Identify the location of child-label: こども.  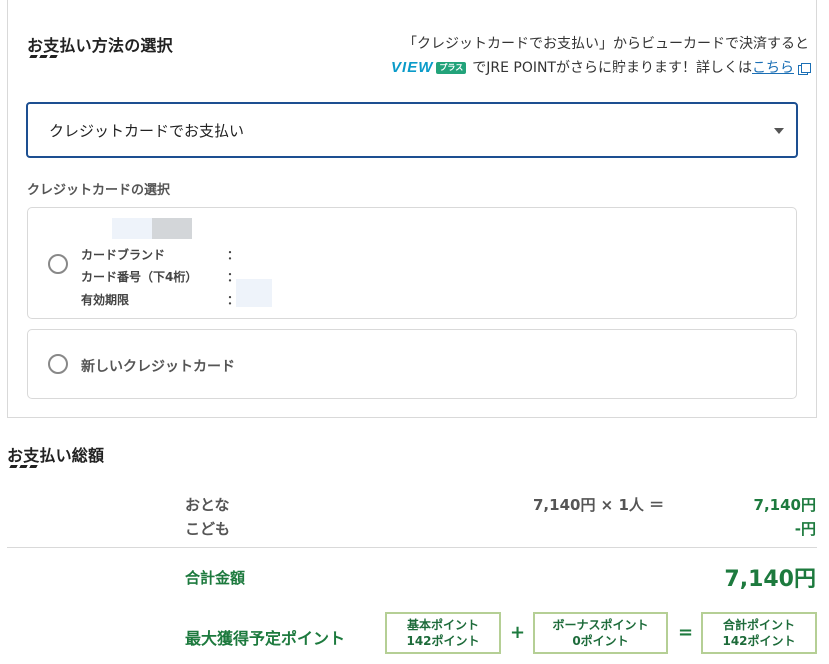
(208, 529).